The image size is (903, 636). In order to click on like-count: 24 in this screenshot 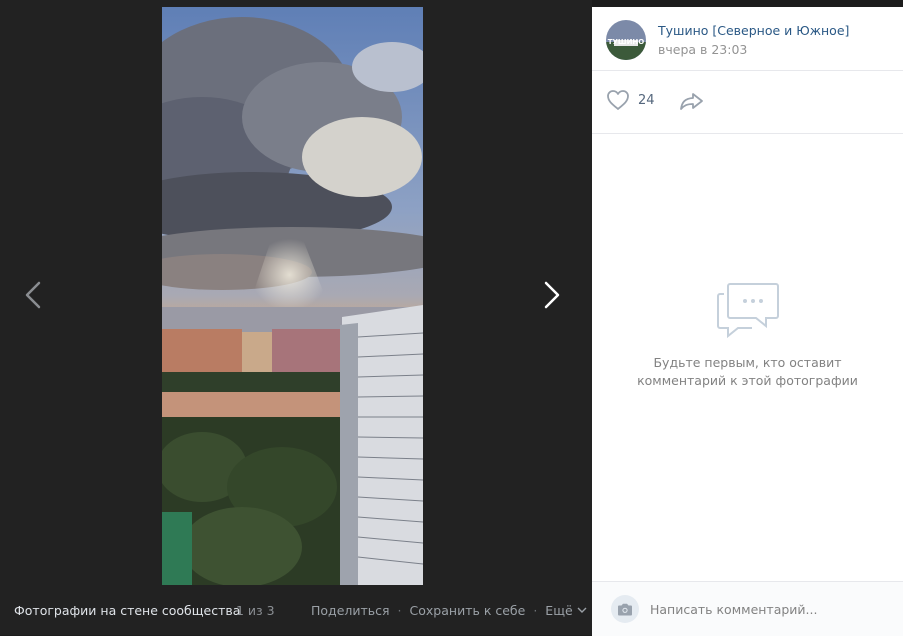, I will do `click(646, 100)`.